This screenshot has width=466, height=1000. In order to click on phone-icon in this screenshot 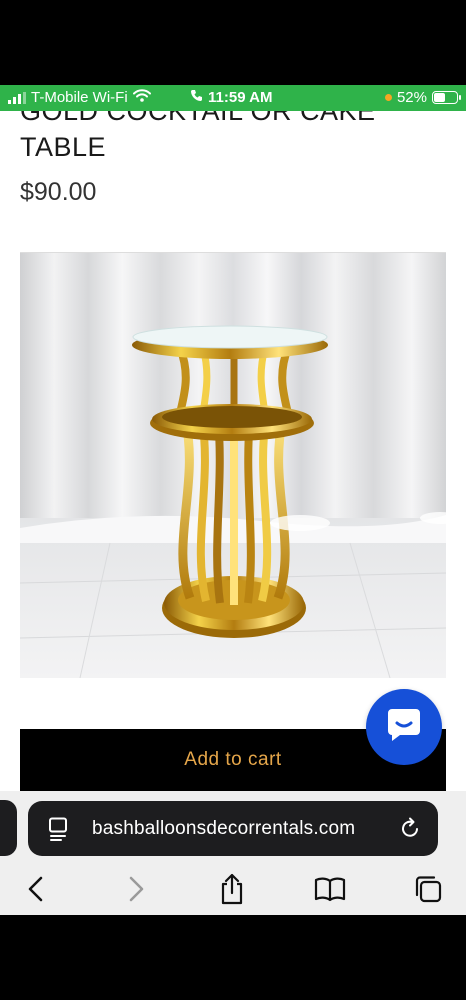, I will do `click(196, 97)`.